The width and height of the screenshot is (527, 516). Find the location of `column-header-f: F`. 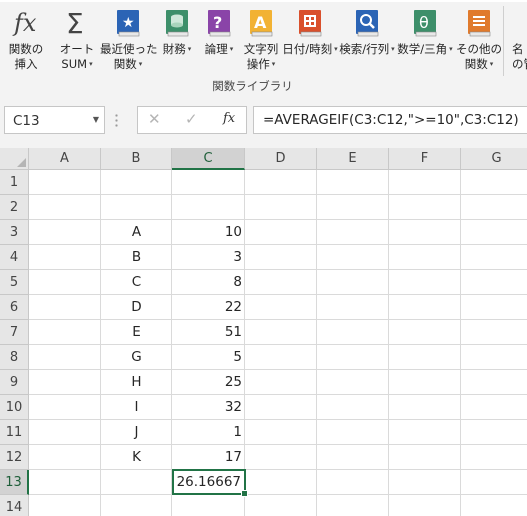

column-header-f: F is located at coordinates (425, 159).